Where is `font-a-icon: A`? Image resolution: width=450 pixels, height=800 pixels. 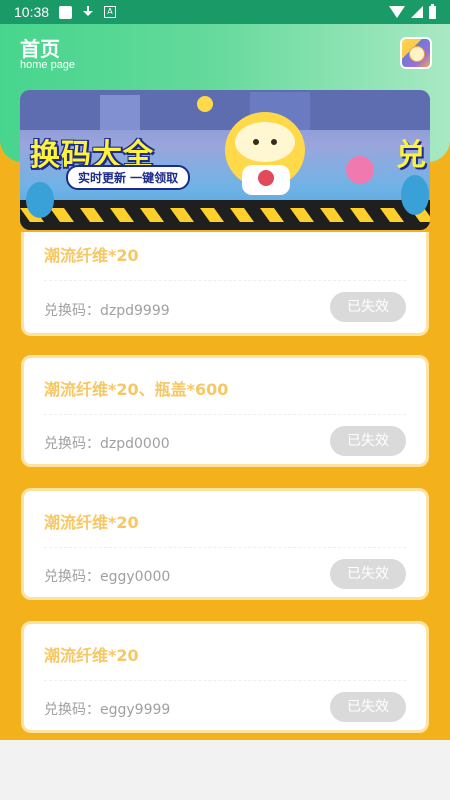 font-a-icon: A is located at coordinates (110, 12).